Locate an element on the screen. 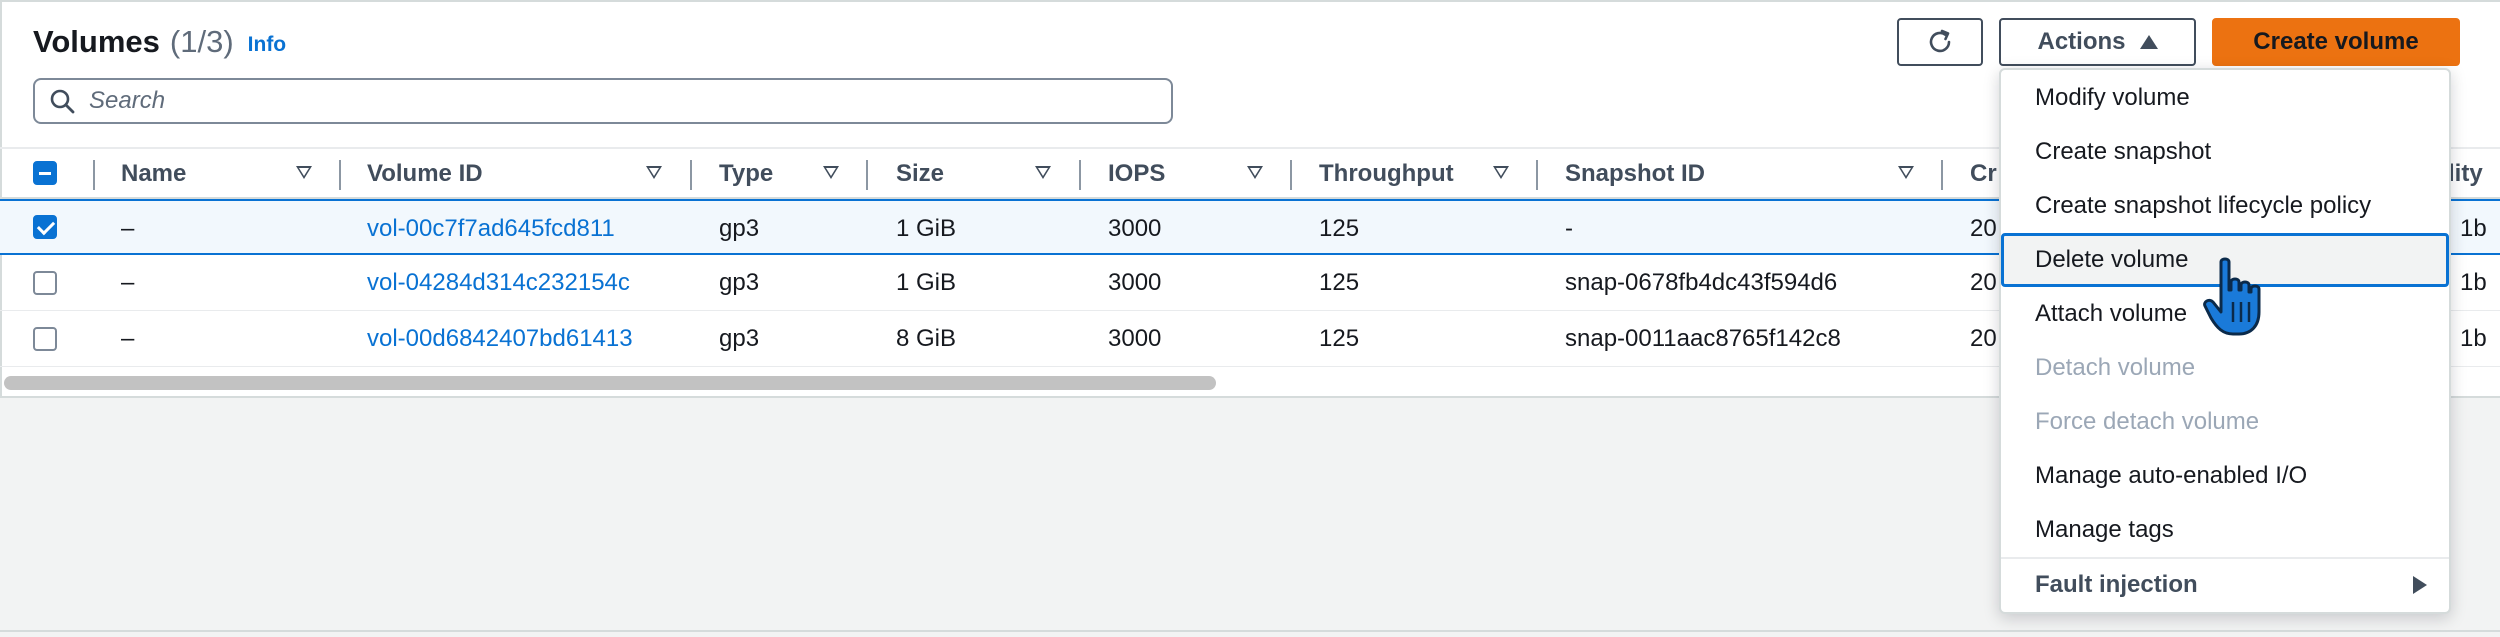  menu-item-modify-volume: Modify volume is located at coordinates (2225, 98).